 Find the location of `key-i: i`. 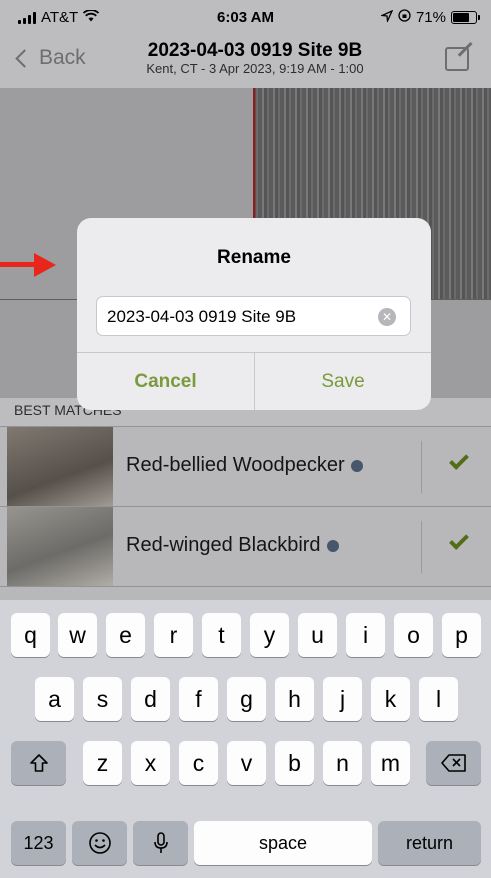

key-i: i is located at coordinates (365, 635).